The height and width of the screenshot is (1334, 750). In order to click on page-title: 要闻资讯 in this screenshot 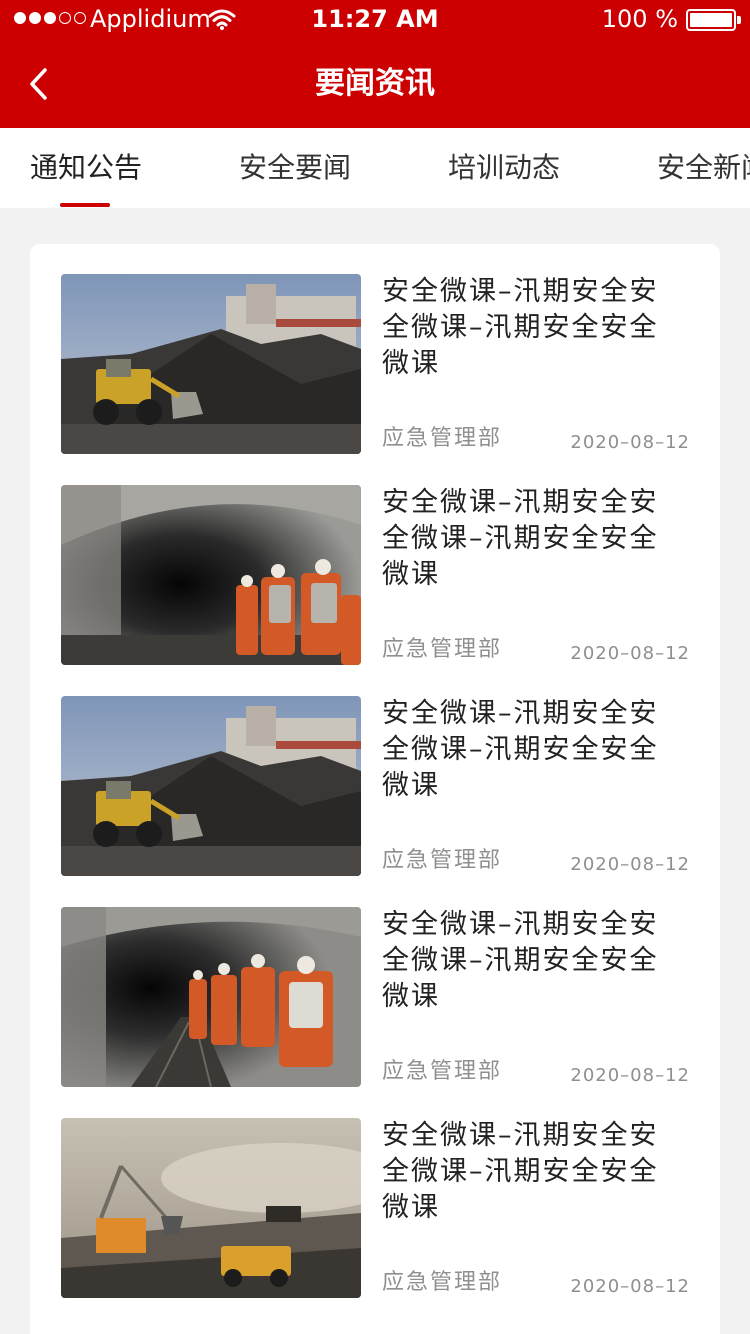, I will do `click(375, 83)`.